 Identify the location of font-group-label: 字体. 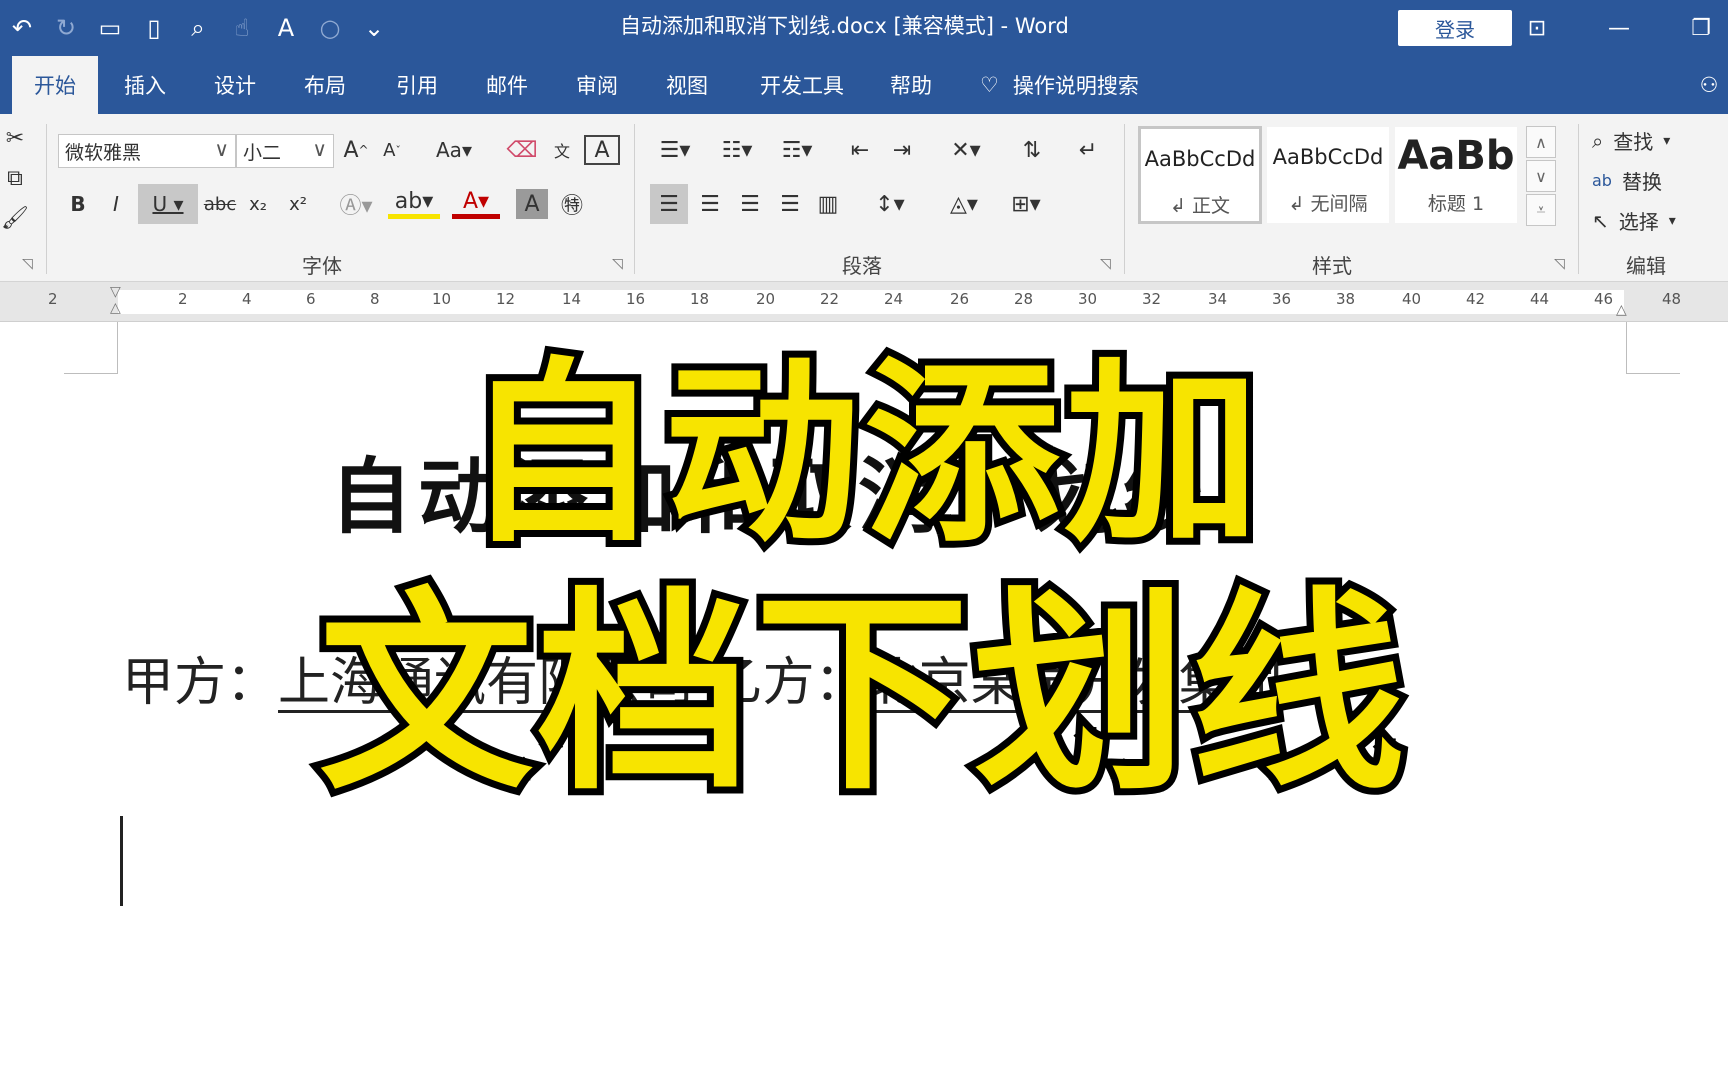
(322, 266).